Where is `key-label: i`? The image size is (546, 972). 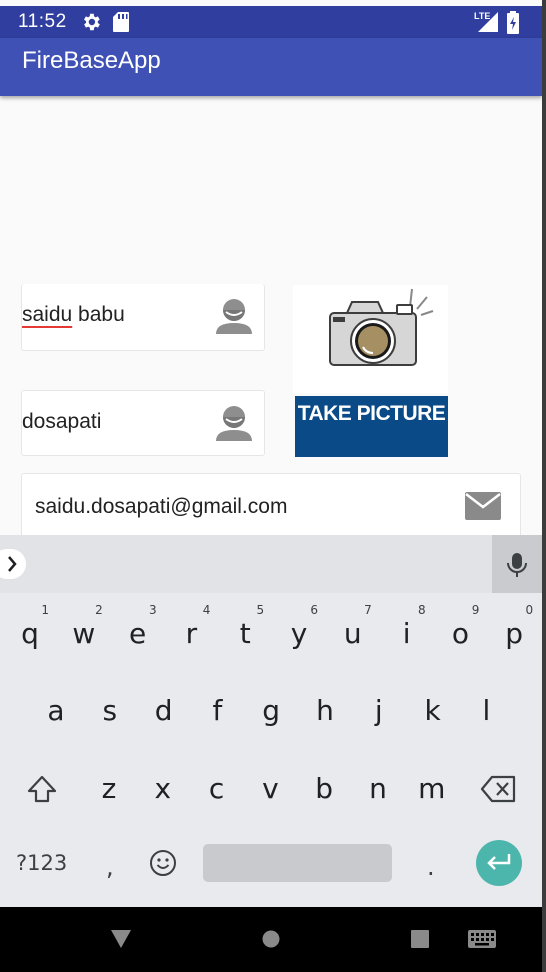
key-label: i is located at coordinates (406, 633).